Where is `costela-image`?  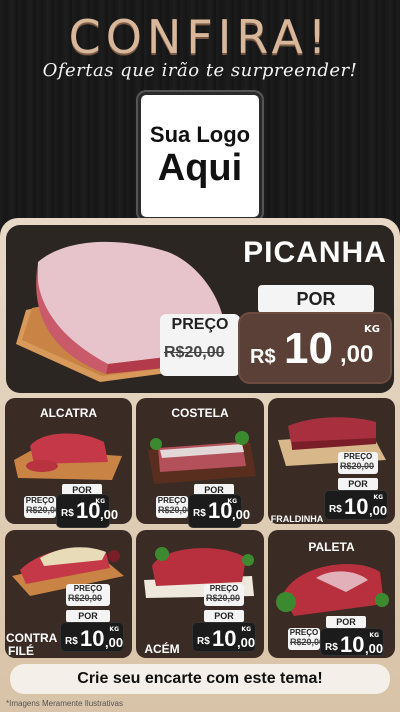
costela-image is located at coordinates (202, 457).